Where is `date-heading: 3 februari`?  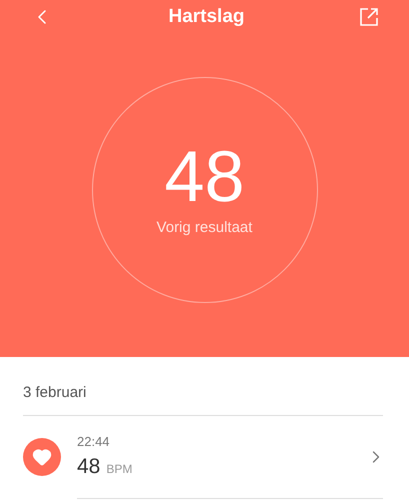 date-heading: 3 februari is located at coordinates (54, 392).